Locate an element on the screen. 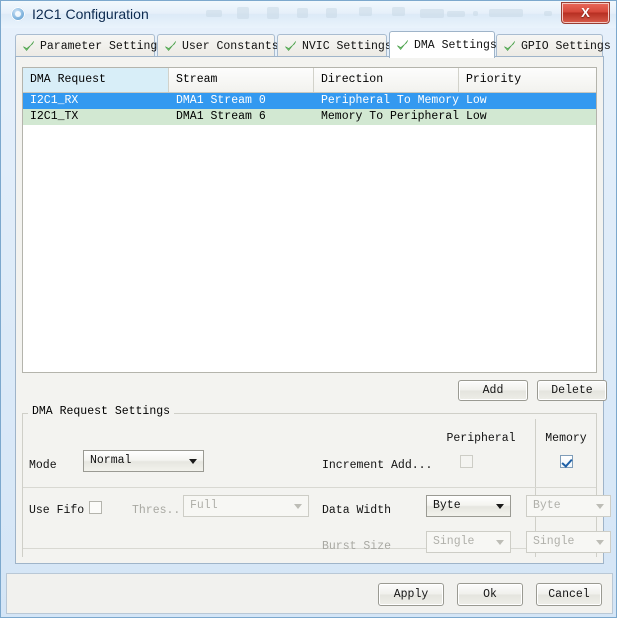 Image resolution: width=617 pixels, height=618 pixels. tab-user-constants: User Constants is located at coordinates (218, 45).